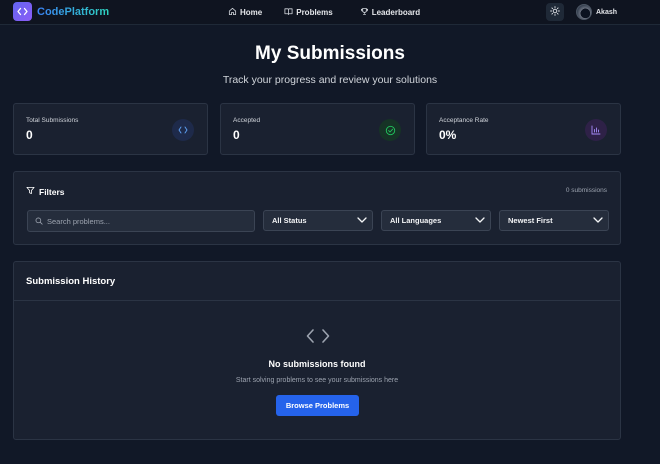 The height and width of the screenshot is (464, 660). Describe the element at coordinates (318, 220) in the screenshot. I see `status-select: All Status` at that location.